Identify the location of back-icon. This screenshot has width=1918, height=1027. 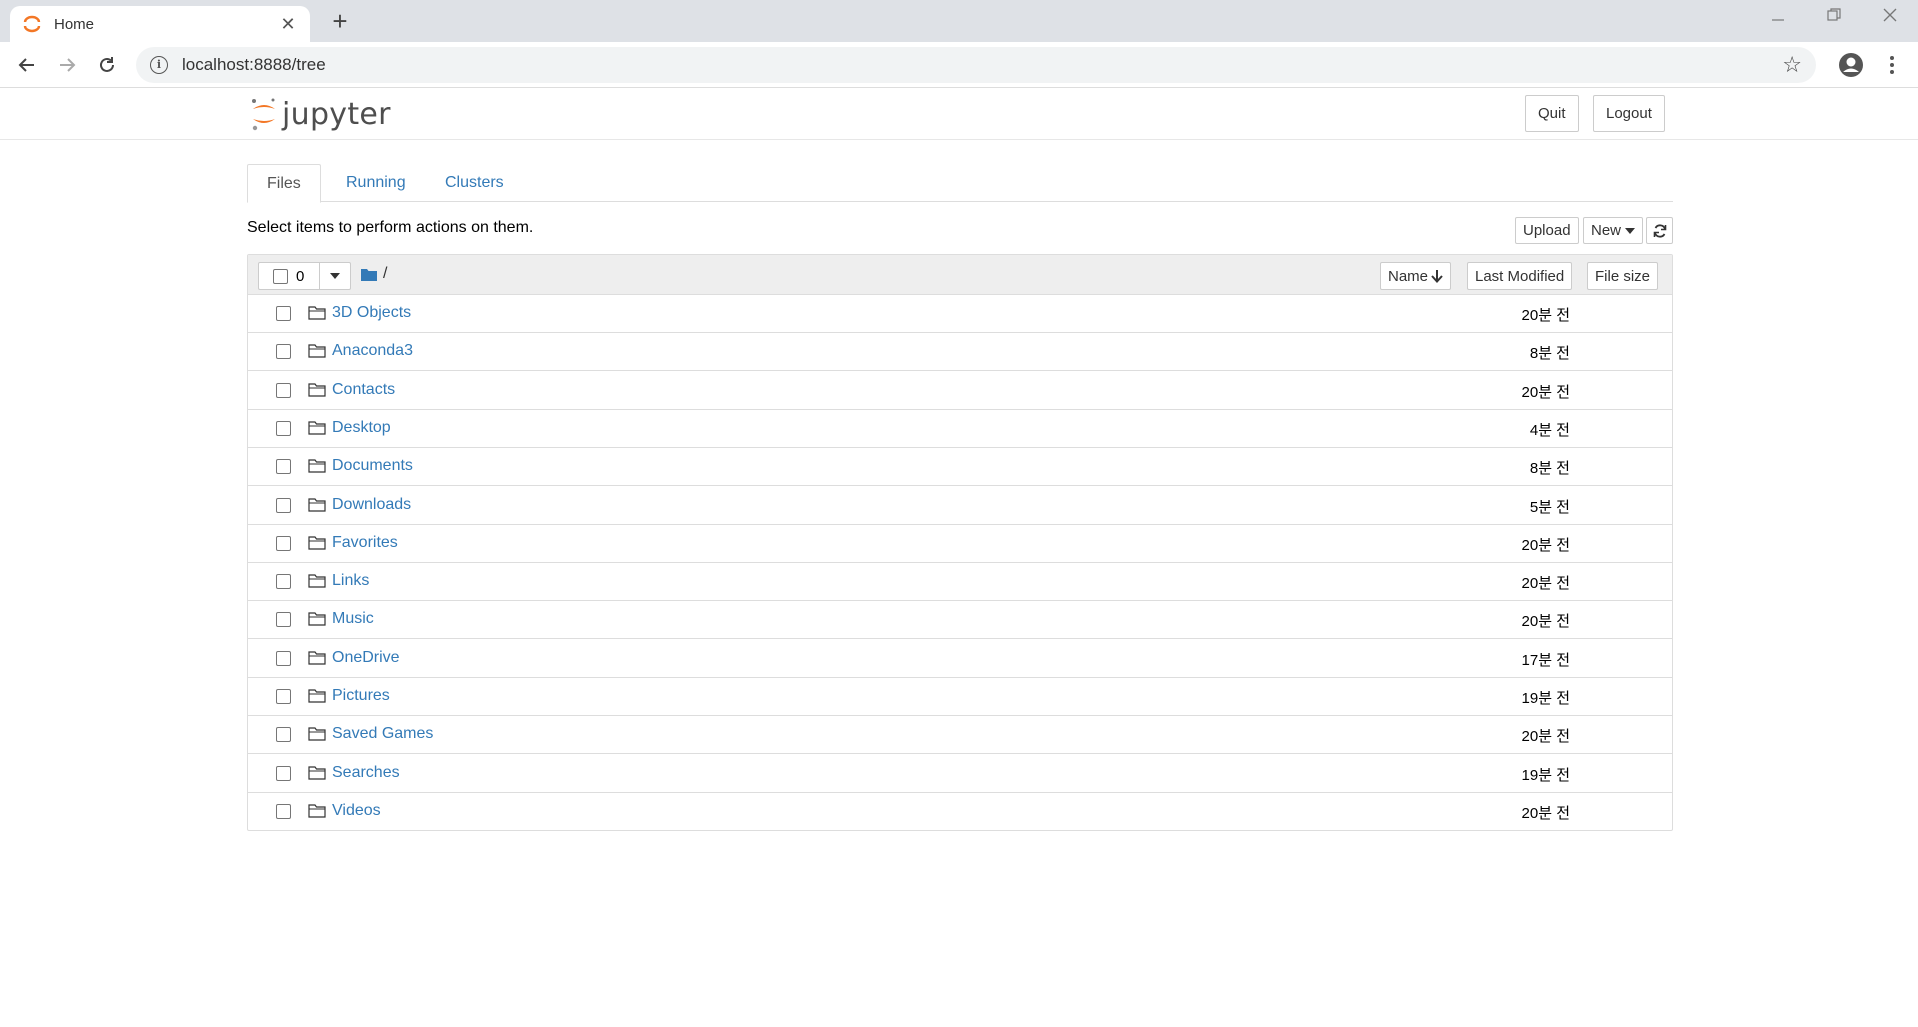
(27, 65).